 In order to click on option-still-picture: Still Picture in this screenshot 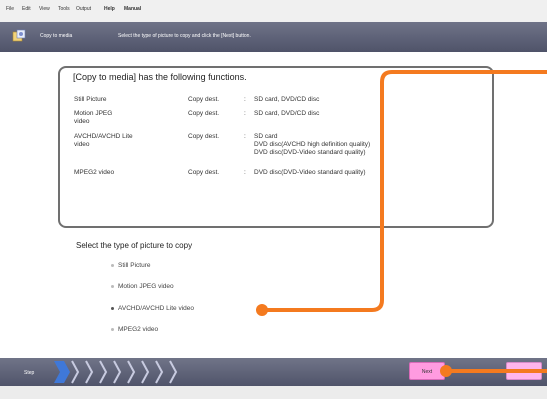, I will do `click(131, 265)`.